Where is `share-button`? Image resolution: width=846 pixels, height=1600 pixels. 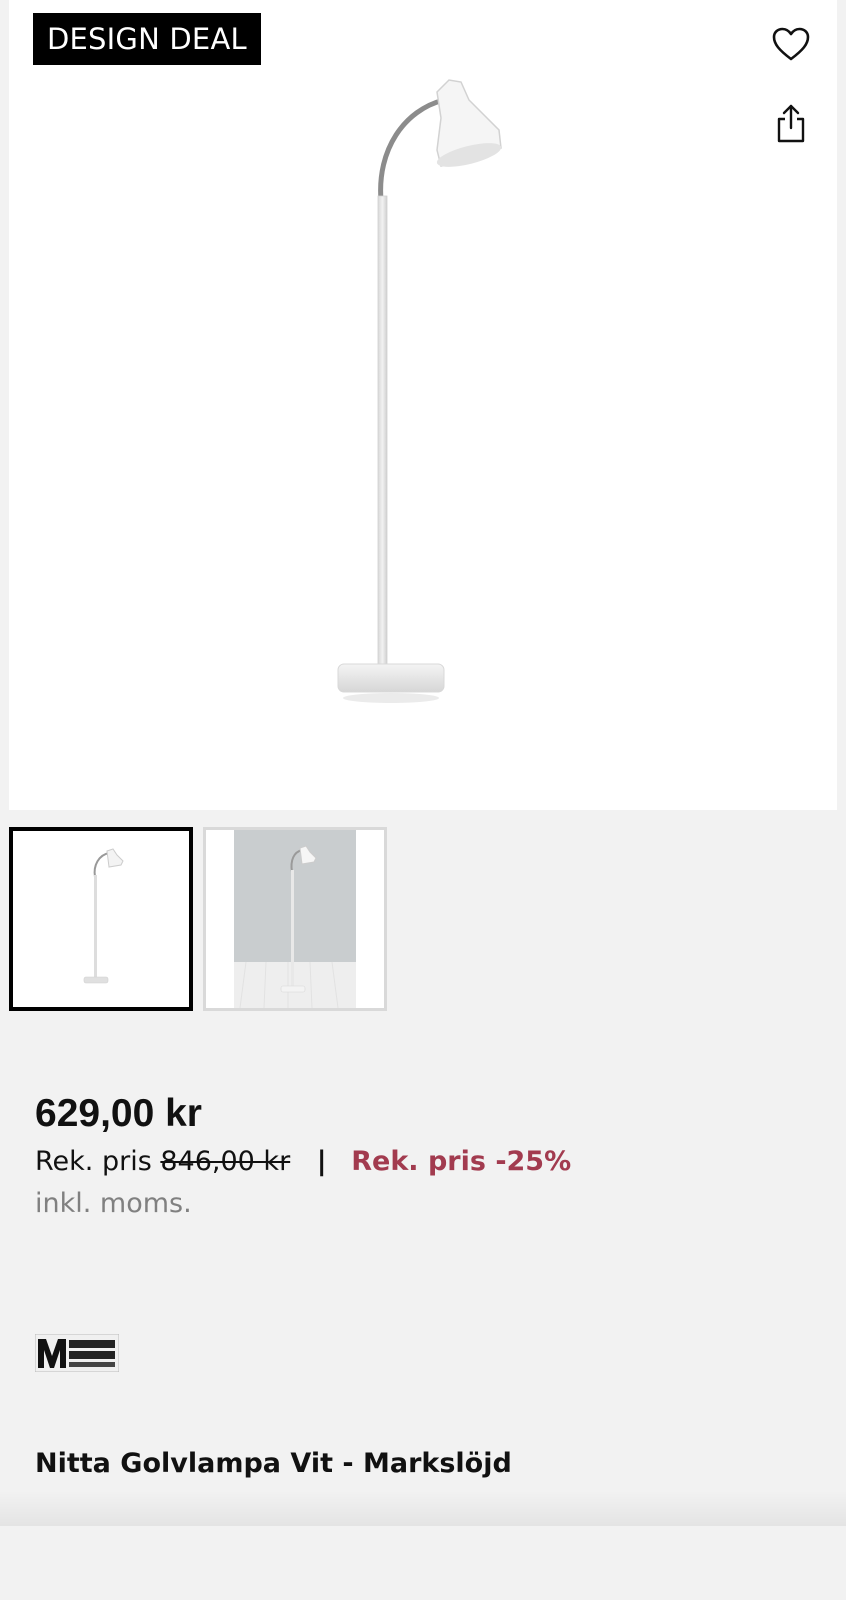
share-button is located at coordinates (791, 124).